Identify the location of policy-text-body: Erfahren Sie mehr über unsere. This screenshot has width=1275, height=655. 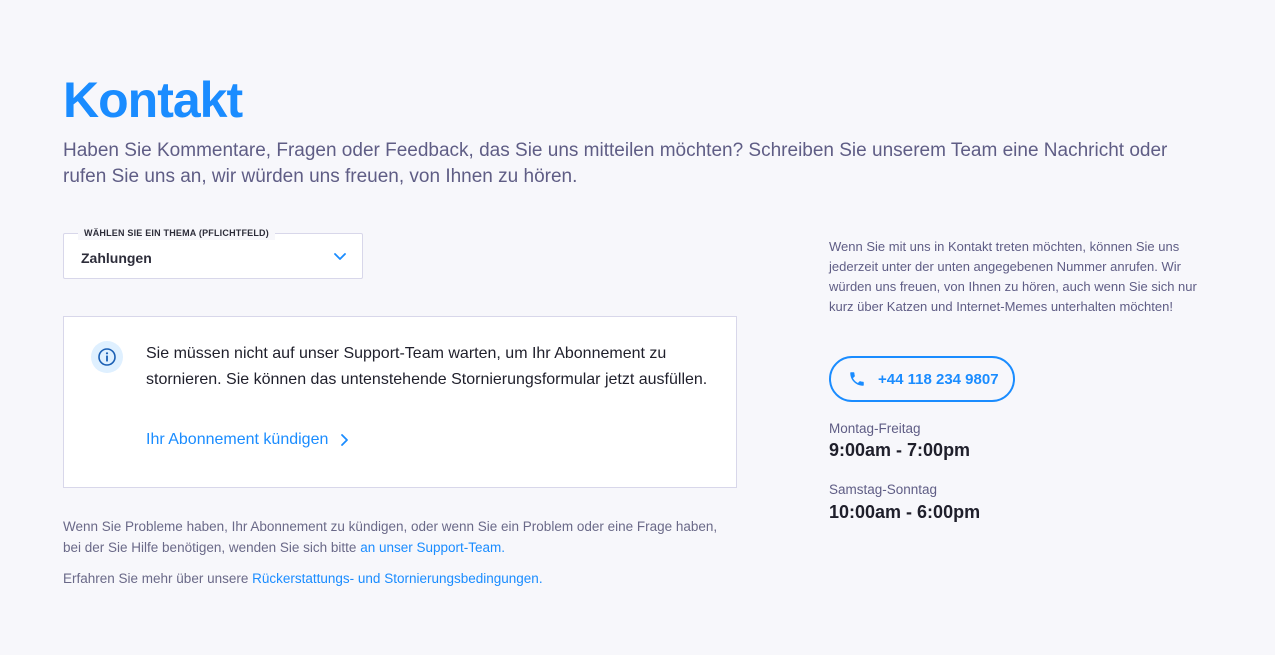
(156, 578).